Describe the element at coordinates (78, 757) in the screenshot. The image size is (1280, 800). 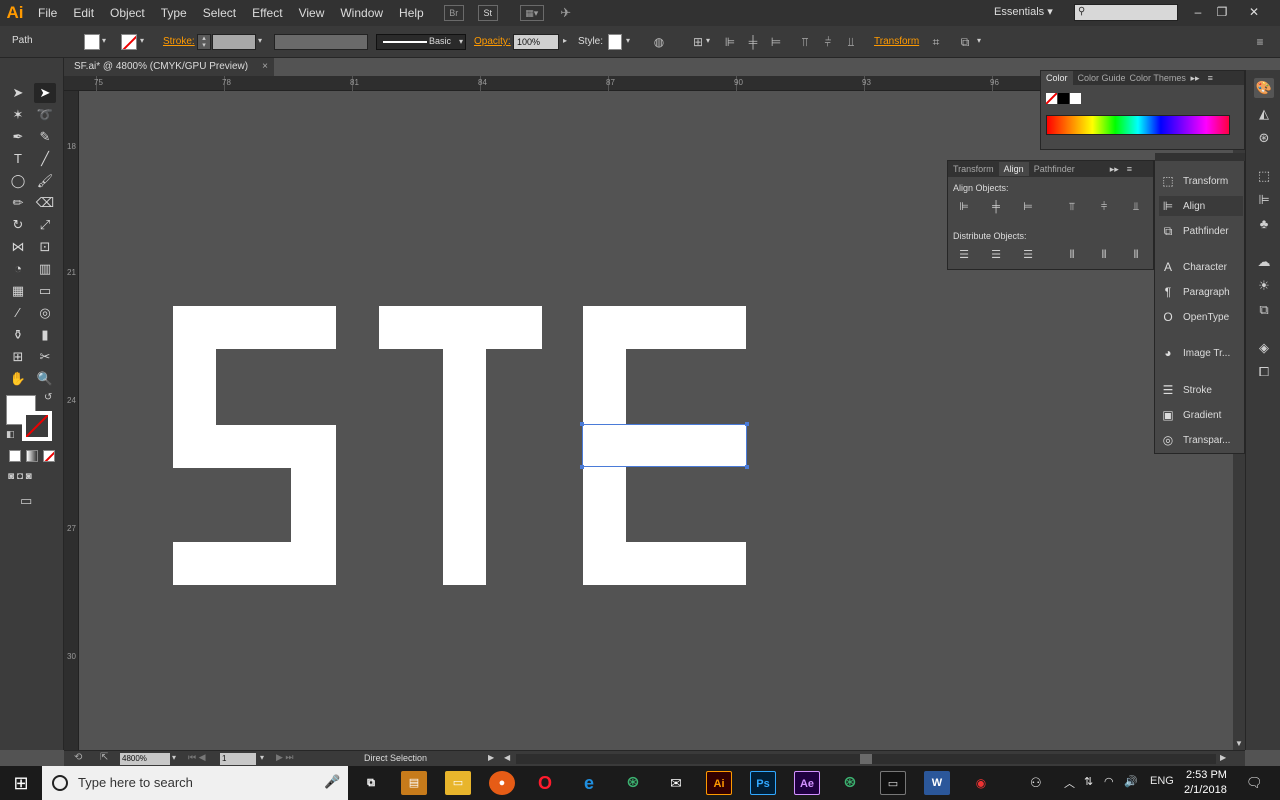
I see `rotate-view-icon: ⟲` at that location.